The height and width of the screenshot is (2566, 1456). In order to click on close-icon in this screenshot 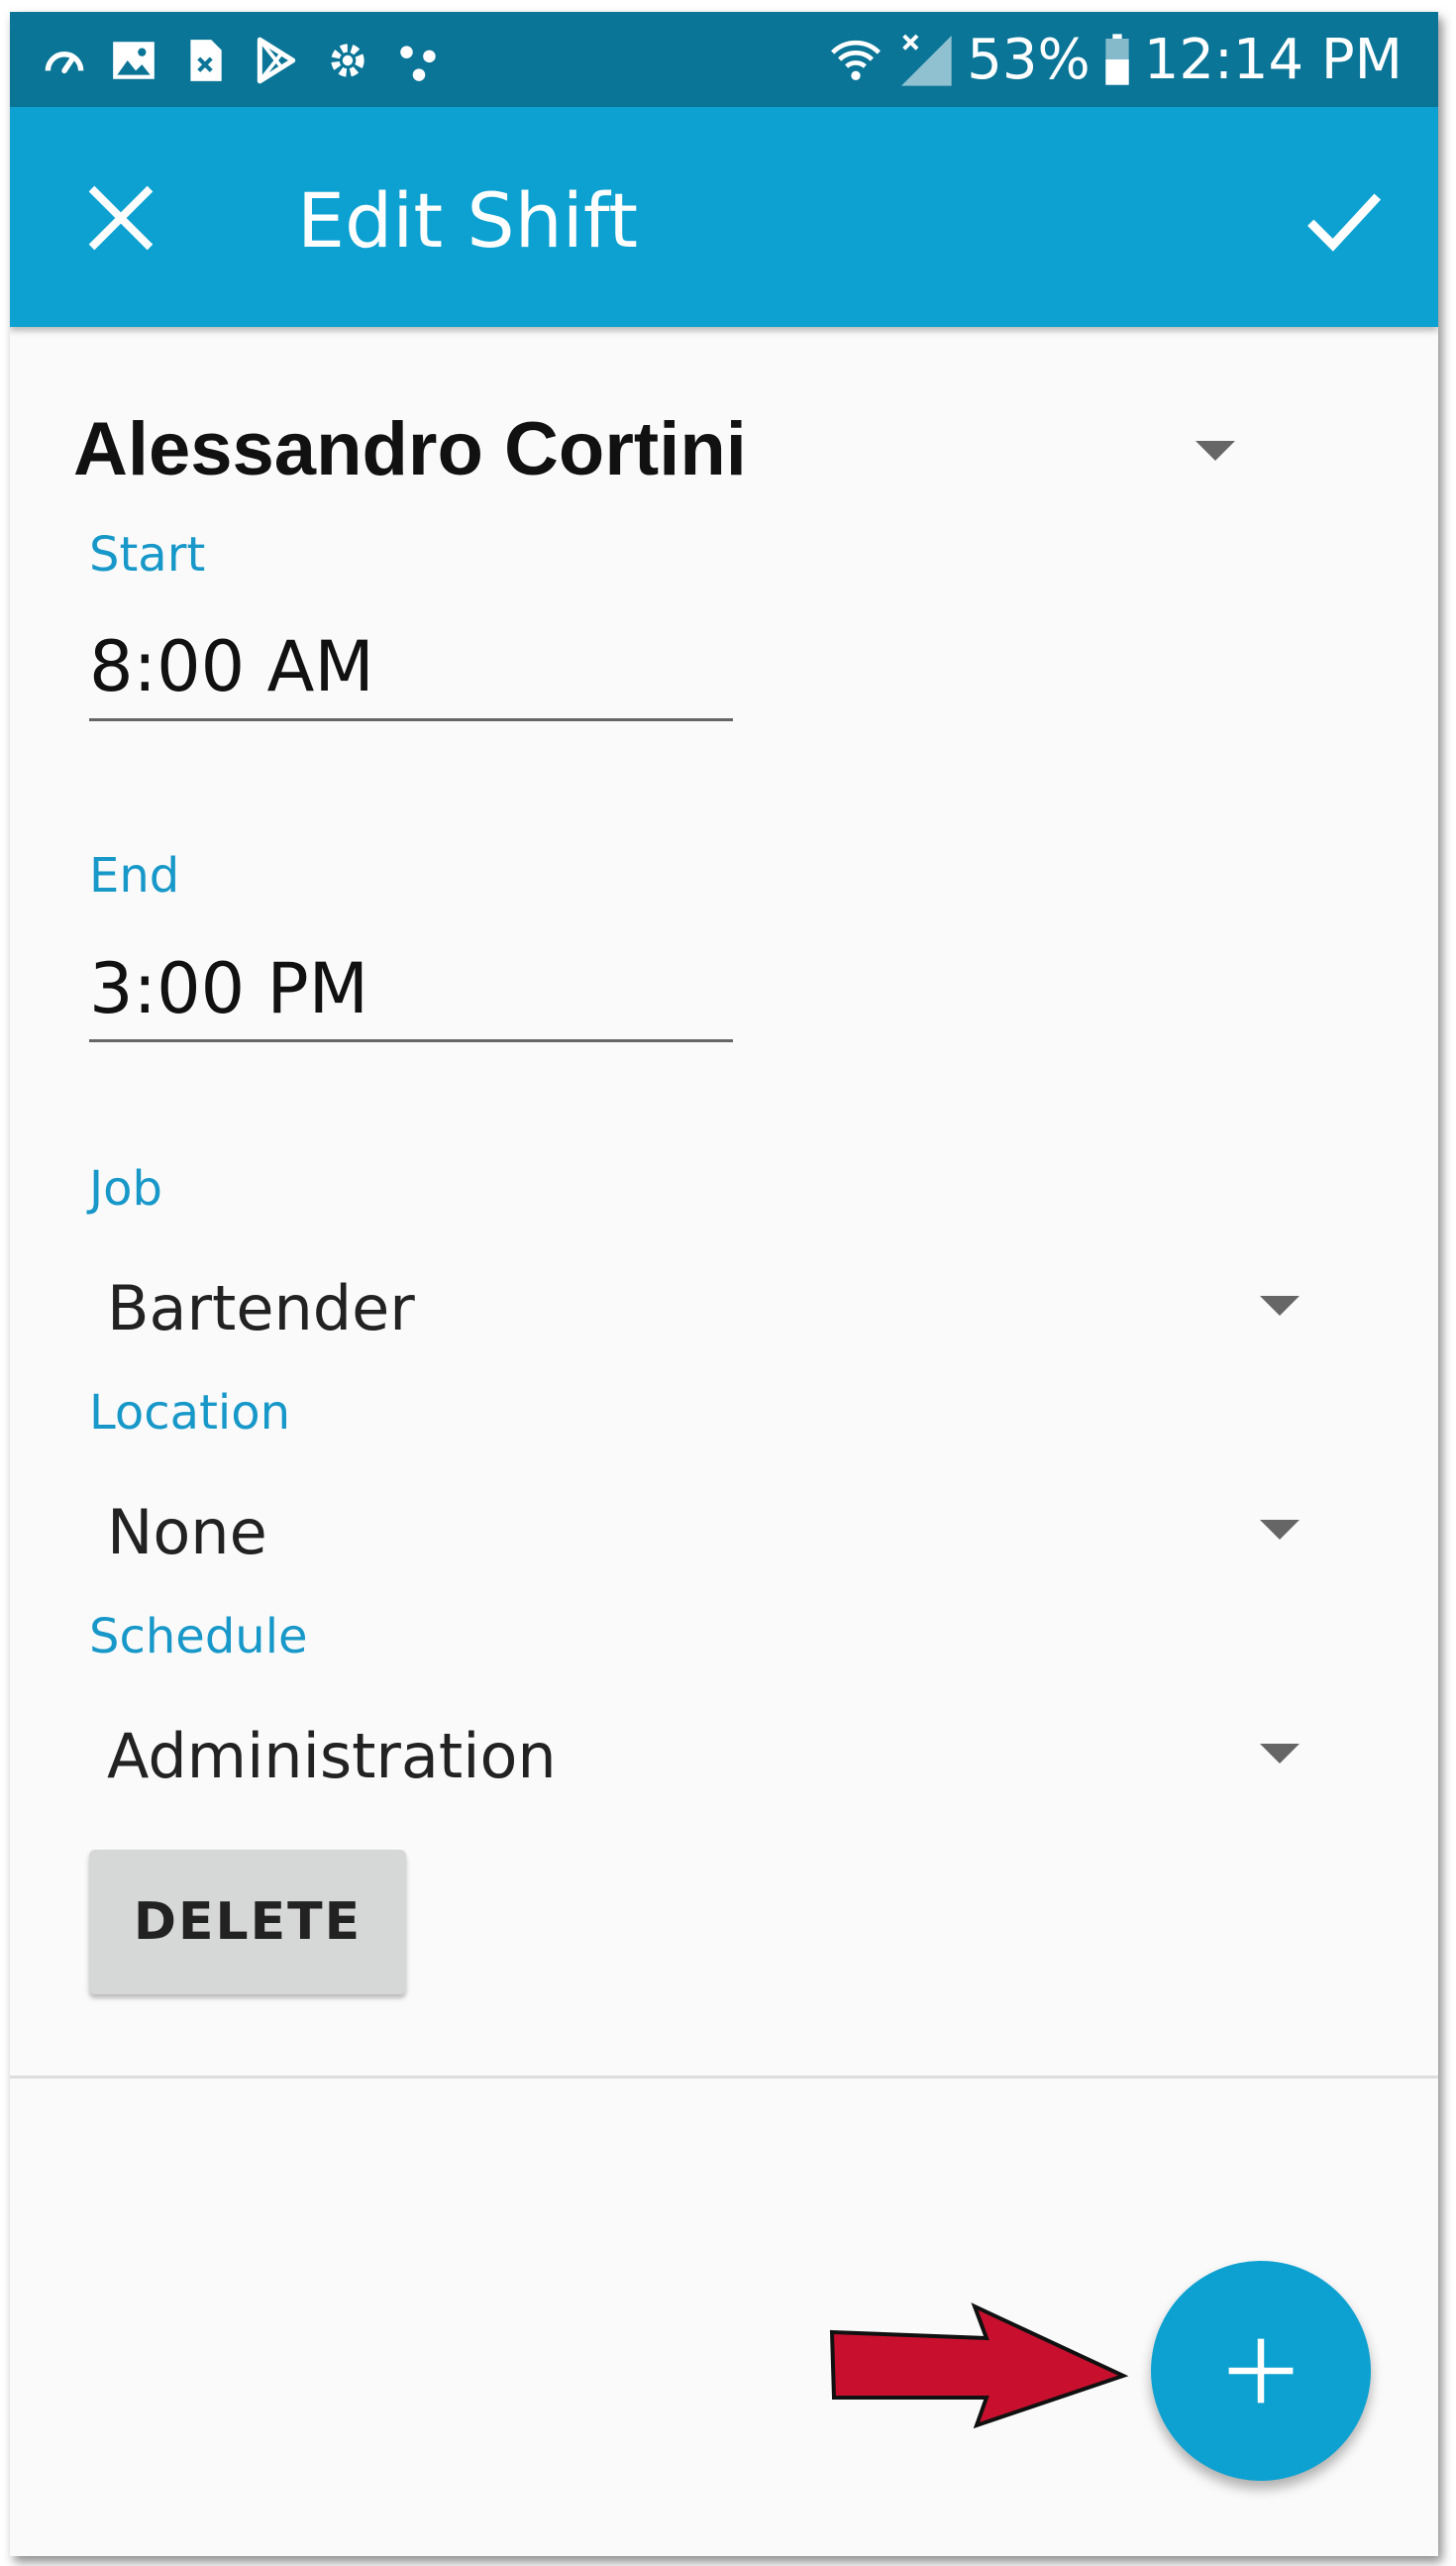, I will do `click(120, 218)`.